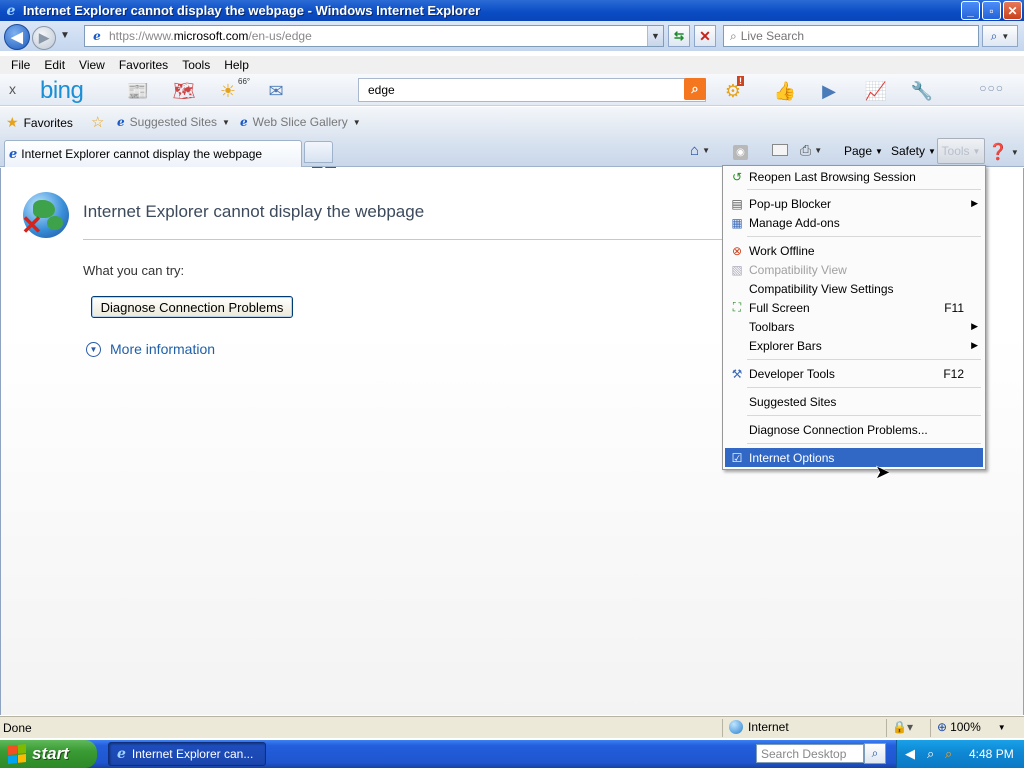  I want to click on maps-icon: 🗺, so click(184, 91).